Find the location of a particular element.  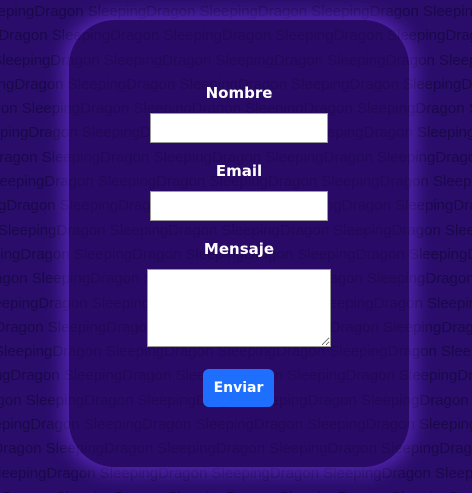

message-label: Mensaje is located at coordinates (239, 249).